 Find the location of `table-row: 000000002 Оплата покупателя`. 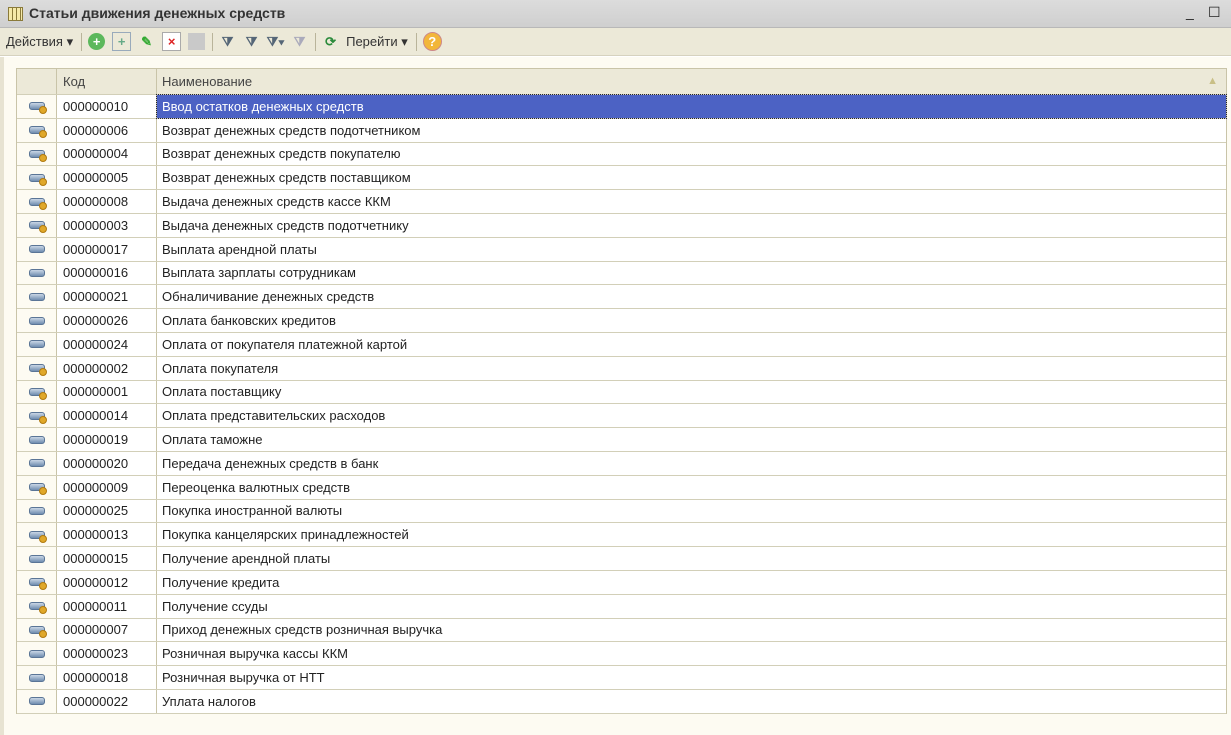

table-row: 000000002 Оплата покупателя is located at coordinates (621, 368).